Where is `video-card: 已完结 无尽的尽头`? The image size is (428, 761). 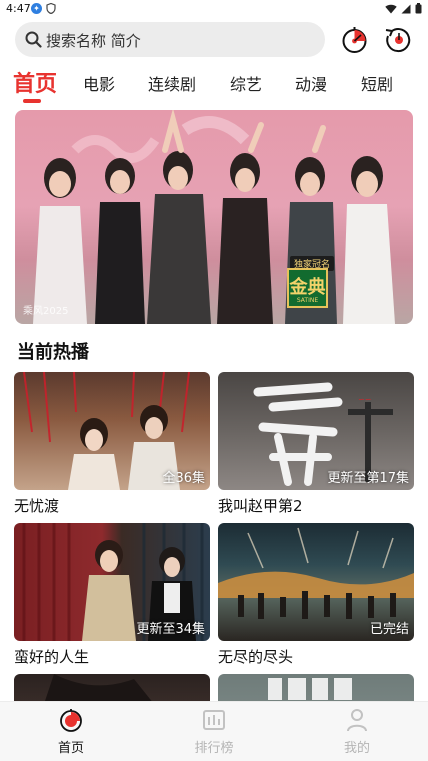 video-card: 已完结 无尽的尽头 is located at coordinates (316, 595).